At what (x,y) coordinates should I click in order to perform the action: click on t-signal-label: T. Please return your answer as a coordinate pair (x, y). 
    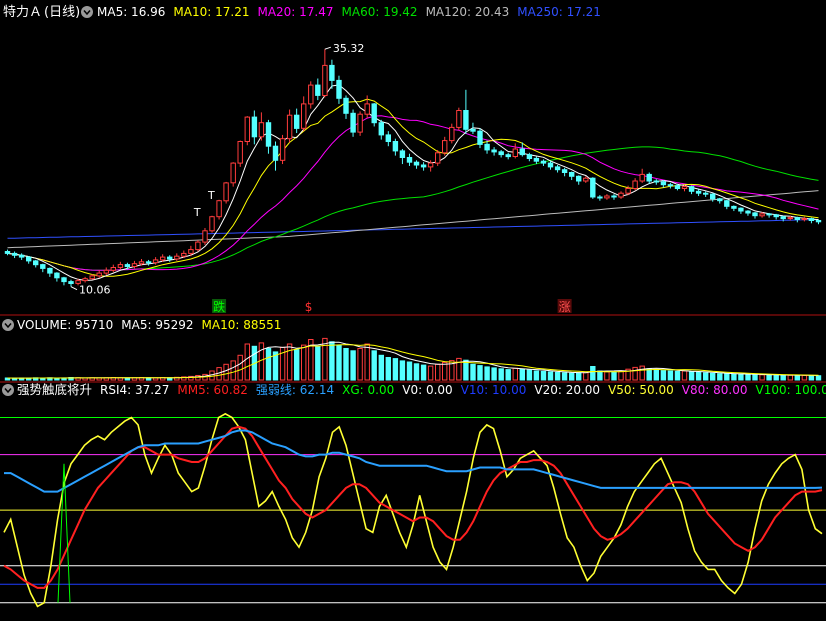
    Looking at the image, I should click on (197, 212).